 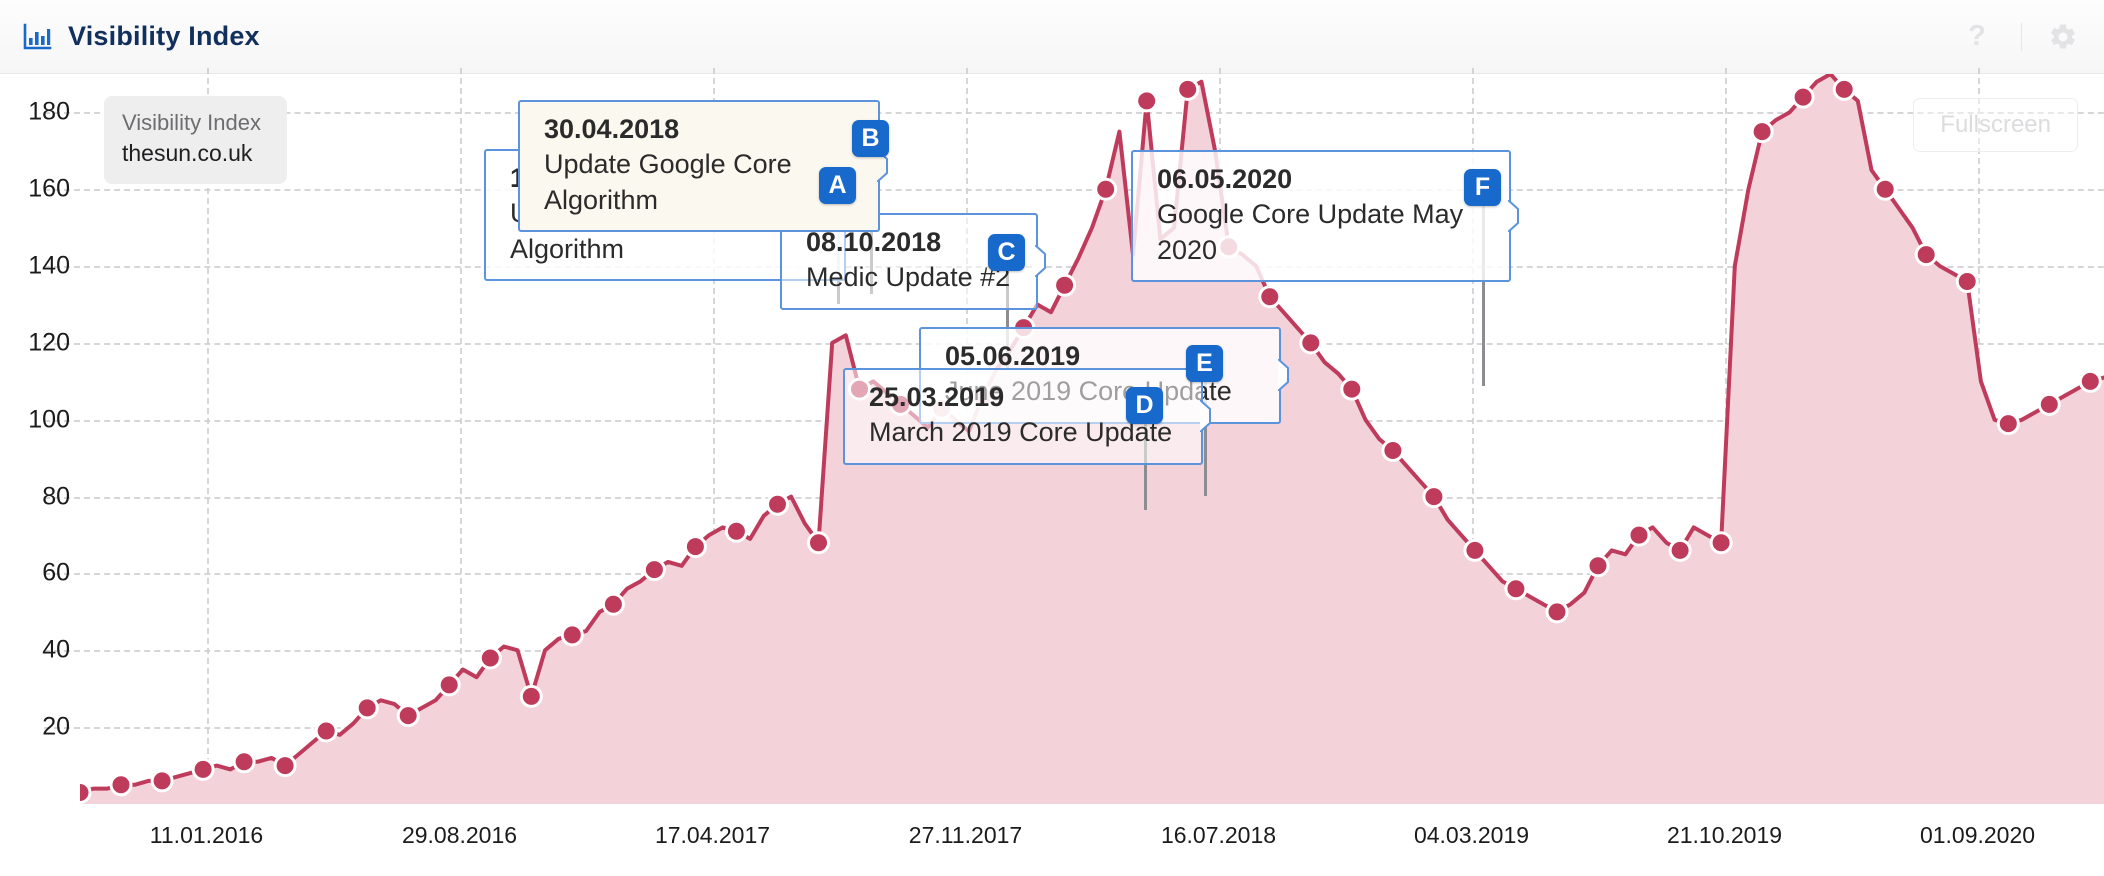 What do you see at coordinates (1204, 363) in the screenshot?
I see `annotation-badge-E: E` at bounding box center [1204, 363].